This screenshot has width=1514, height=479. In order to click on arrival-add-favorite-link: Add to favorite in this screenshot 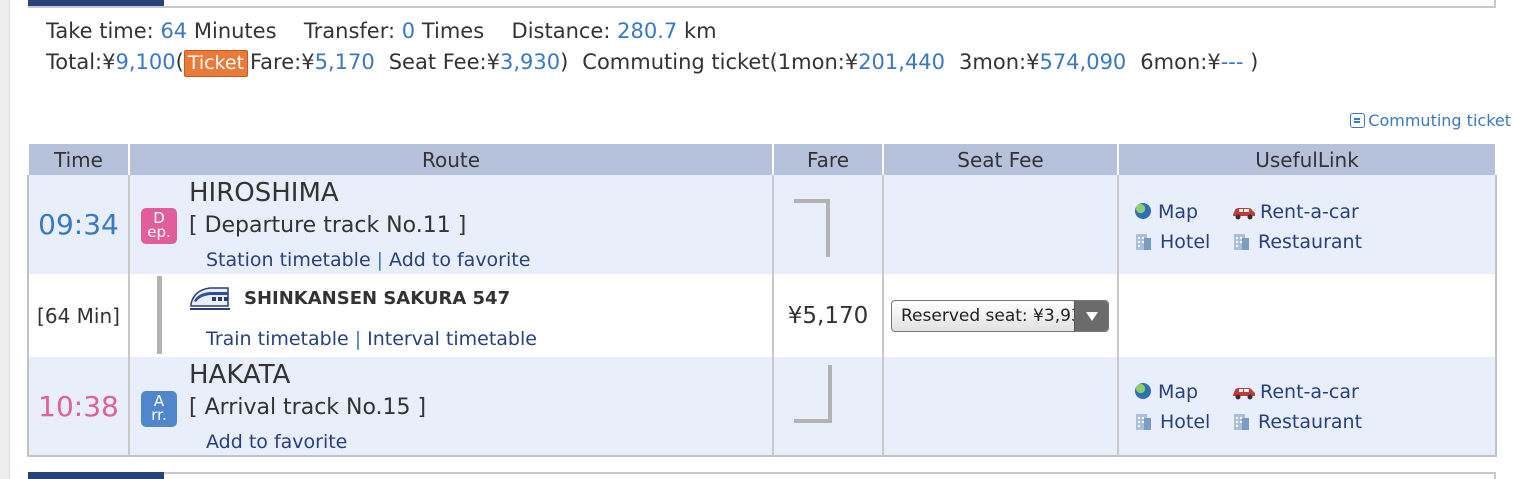, I will do `click(276, 442)`.